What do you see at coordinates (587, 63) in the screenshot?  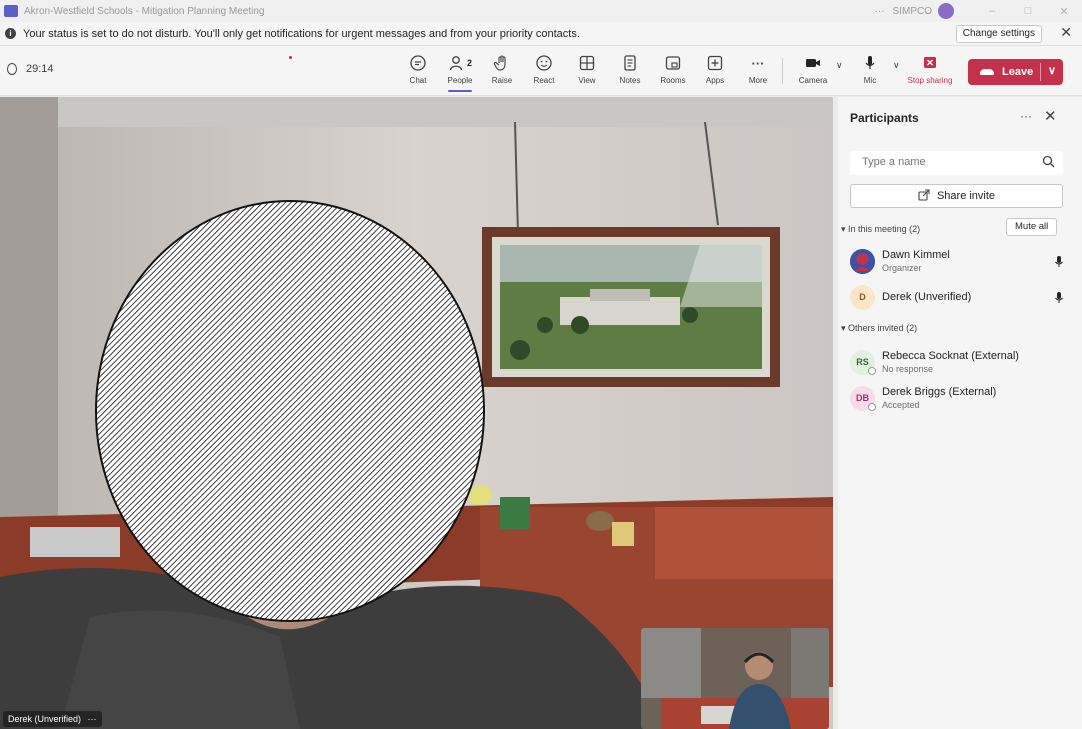 I see `grid-view-icon` at bounding box center [587, 63].